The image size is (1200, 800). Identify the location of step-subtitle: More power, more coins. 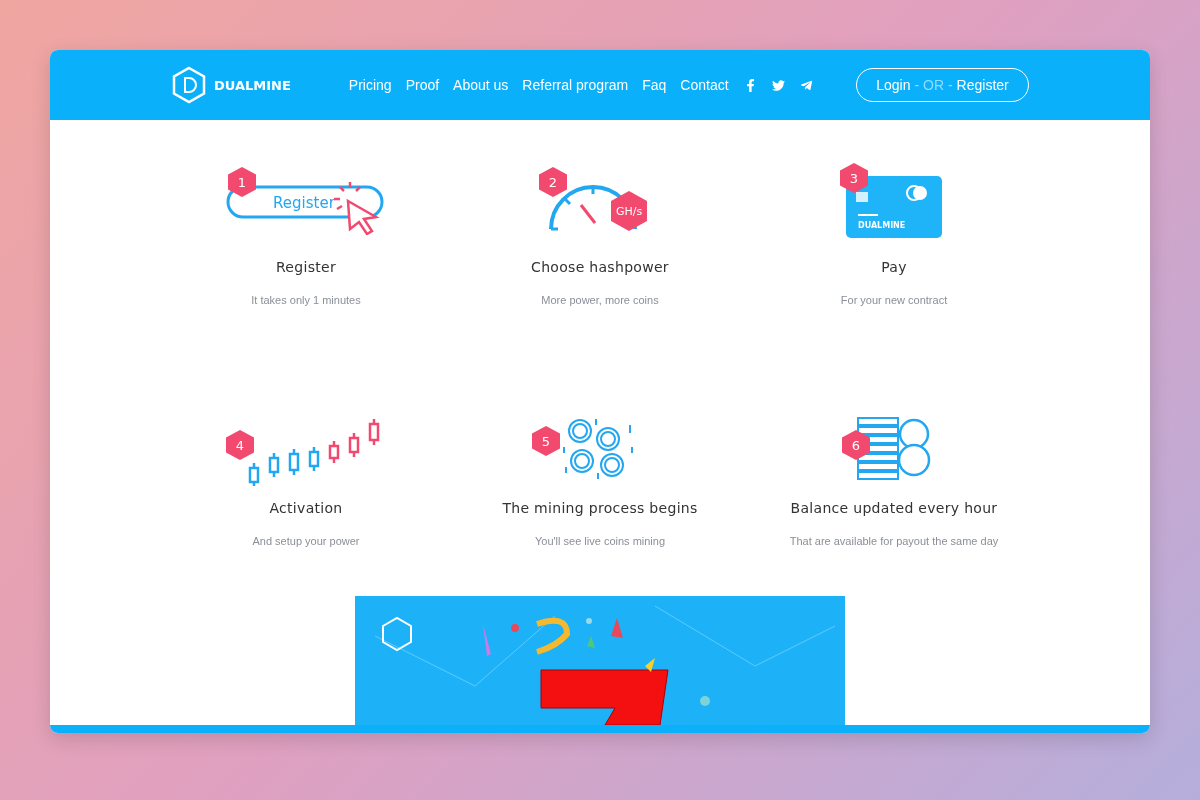
(600, 300).